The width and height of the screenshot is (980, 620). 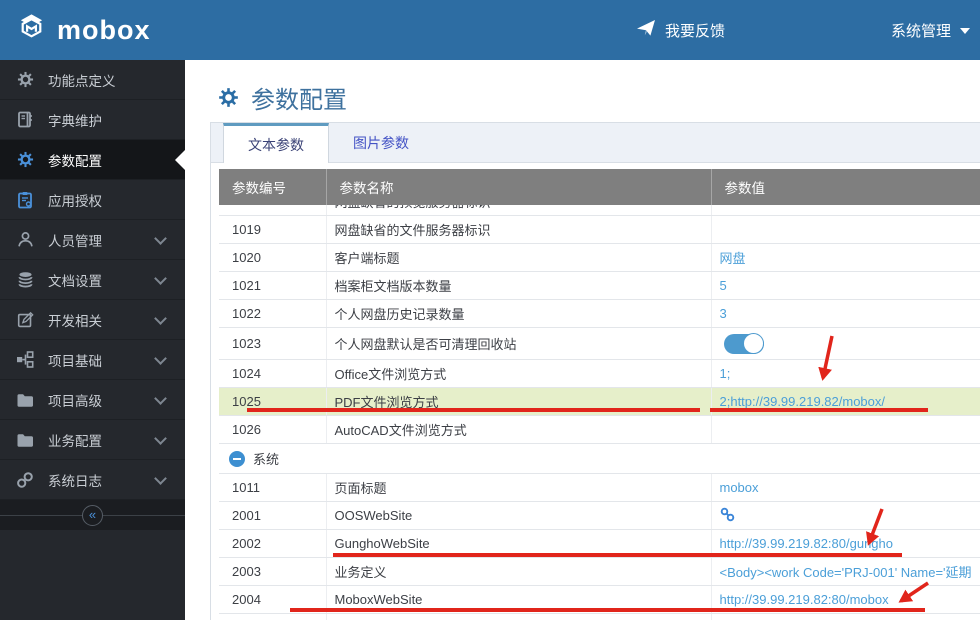 What do you see at coordinates (75, 121) in the screenshot?
I see `sidebar-item-label: 字典维护` at bounding box center [75, 121].